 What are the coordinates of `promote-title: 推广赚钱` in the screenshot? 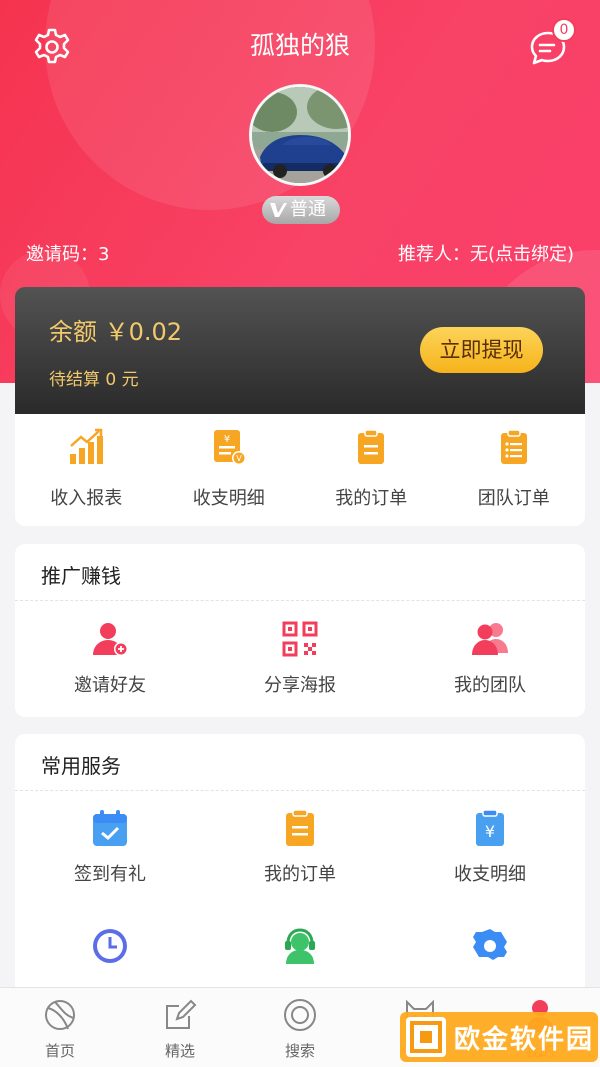 It's located at (81, 576).